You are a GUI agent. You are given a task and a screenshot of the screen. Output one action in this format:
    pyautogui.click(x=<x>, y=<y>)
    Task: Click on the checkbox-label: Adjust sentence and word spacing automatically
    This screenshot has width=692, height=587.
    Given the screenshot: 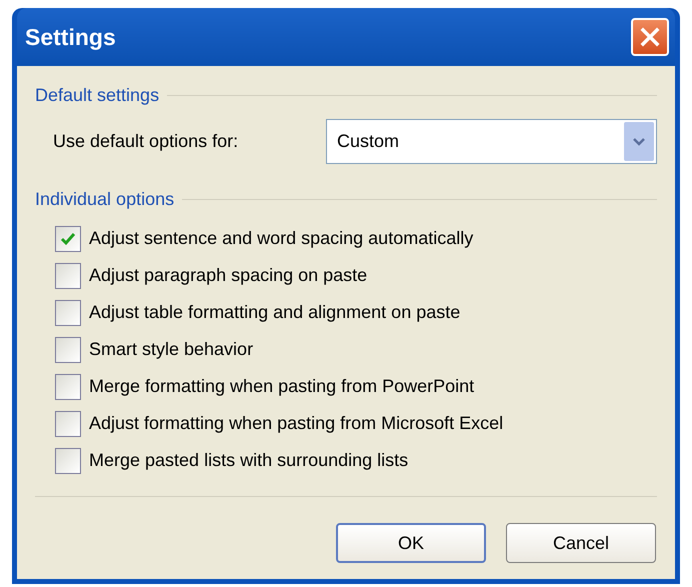 What is the action you would take?
    pyautogui.click(x=281, y=238)
    